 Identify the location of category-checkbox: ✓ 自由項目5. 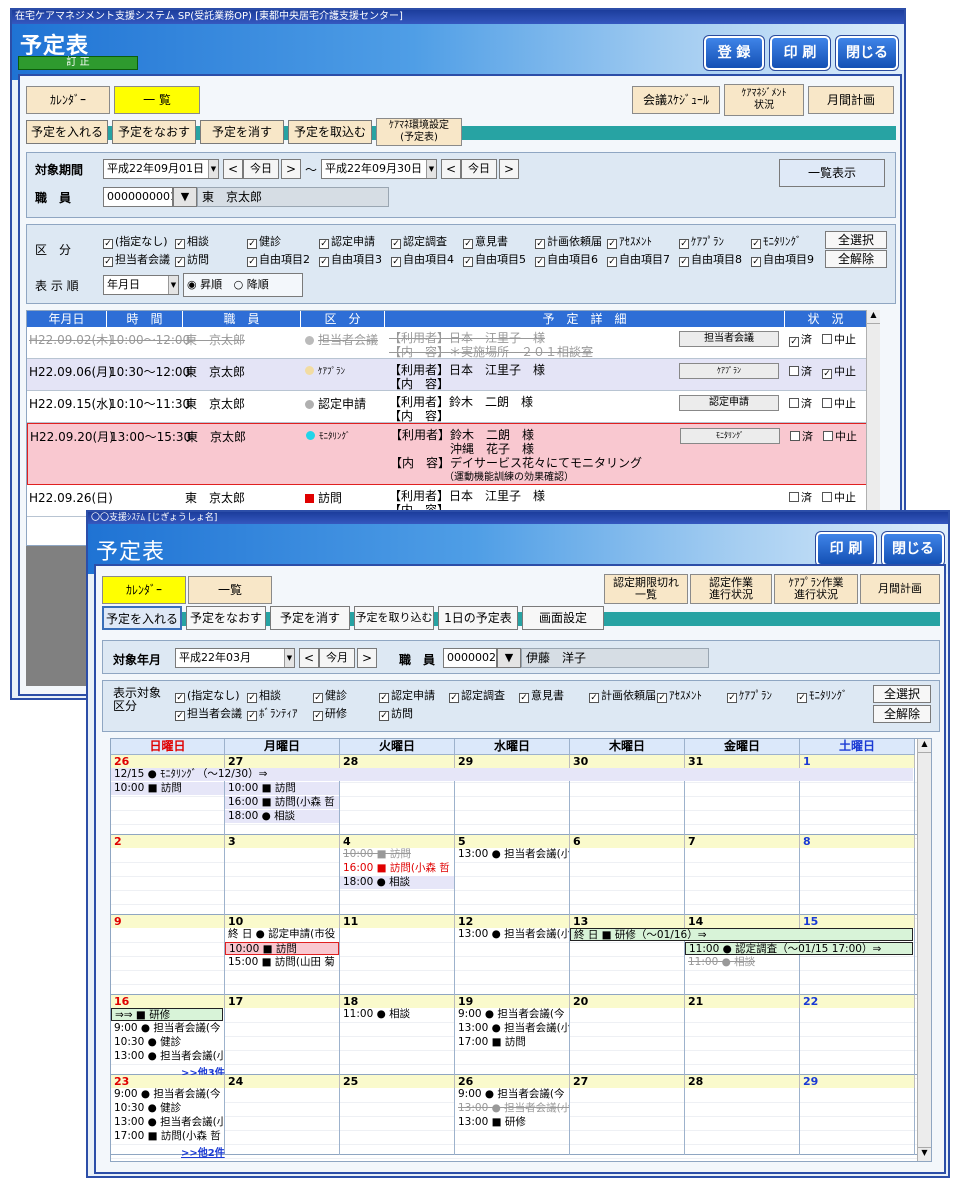
(494, 259).